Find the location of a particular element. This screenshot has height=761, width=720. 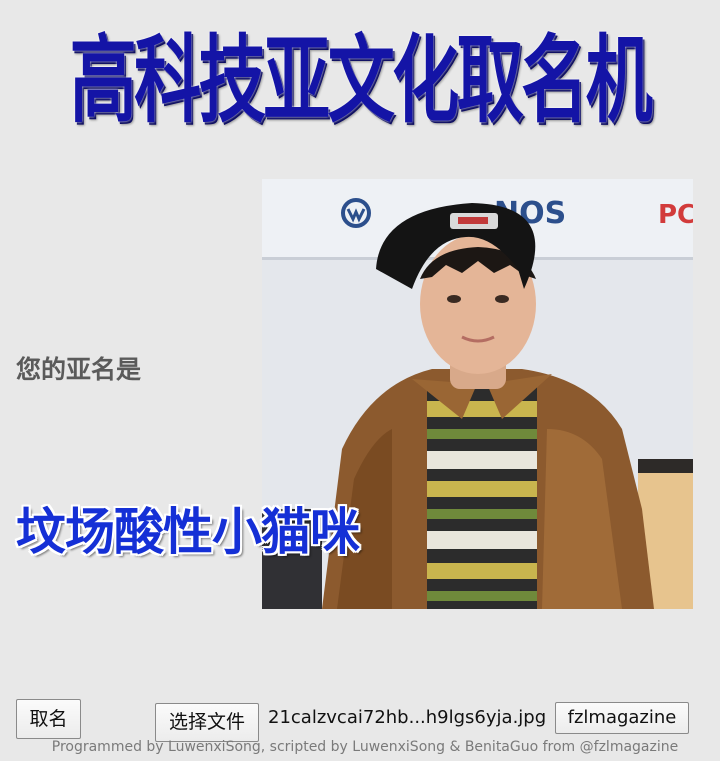

result-prefix-label: 您的亚名是 is located at coordinates (79, 369).